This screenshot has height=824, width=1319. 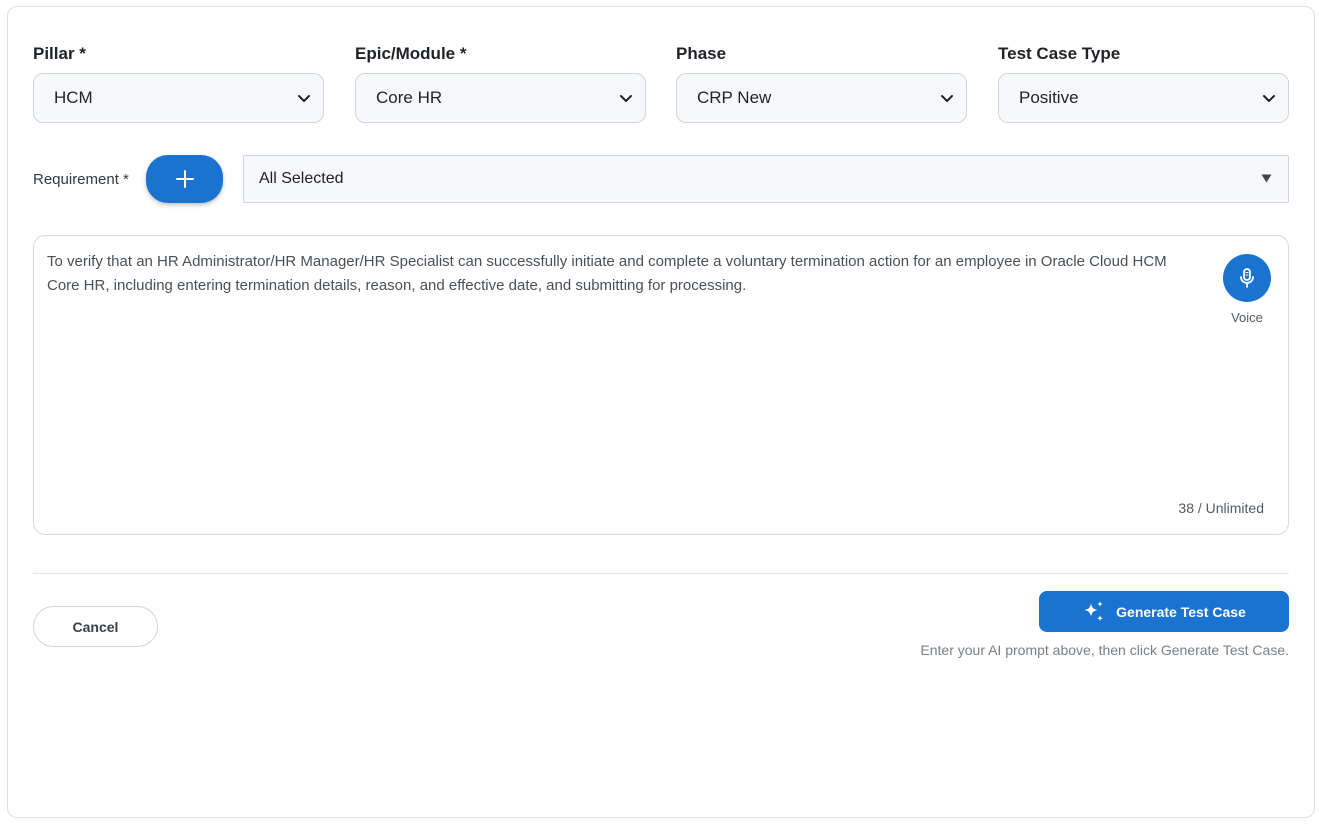 What do you see at coordinates (95, 626) in the screenshot?
I see `cancel-button: Cancel` at bounding box center [95, 626].